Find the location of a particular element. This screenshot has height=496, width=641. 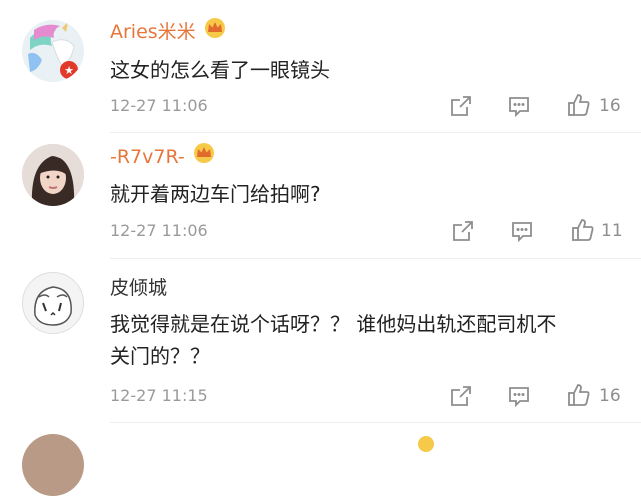

comment-text-line: 我觉得就是在说个话呀？？ 谁他妈出轨还配司机不 is located at coordinates (333, 324).